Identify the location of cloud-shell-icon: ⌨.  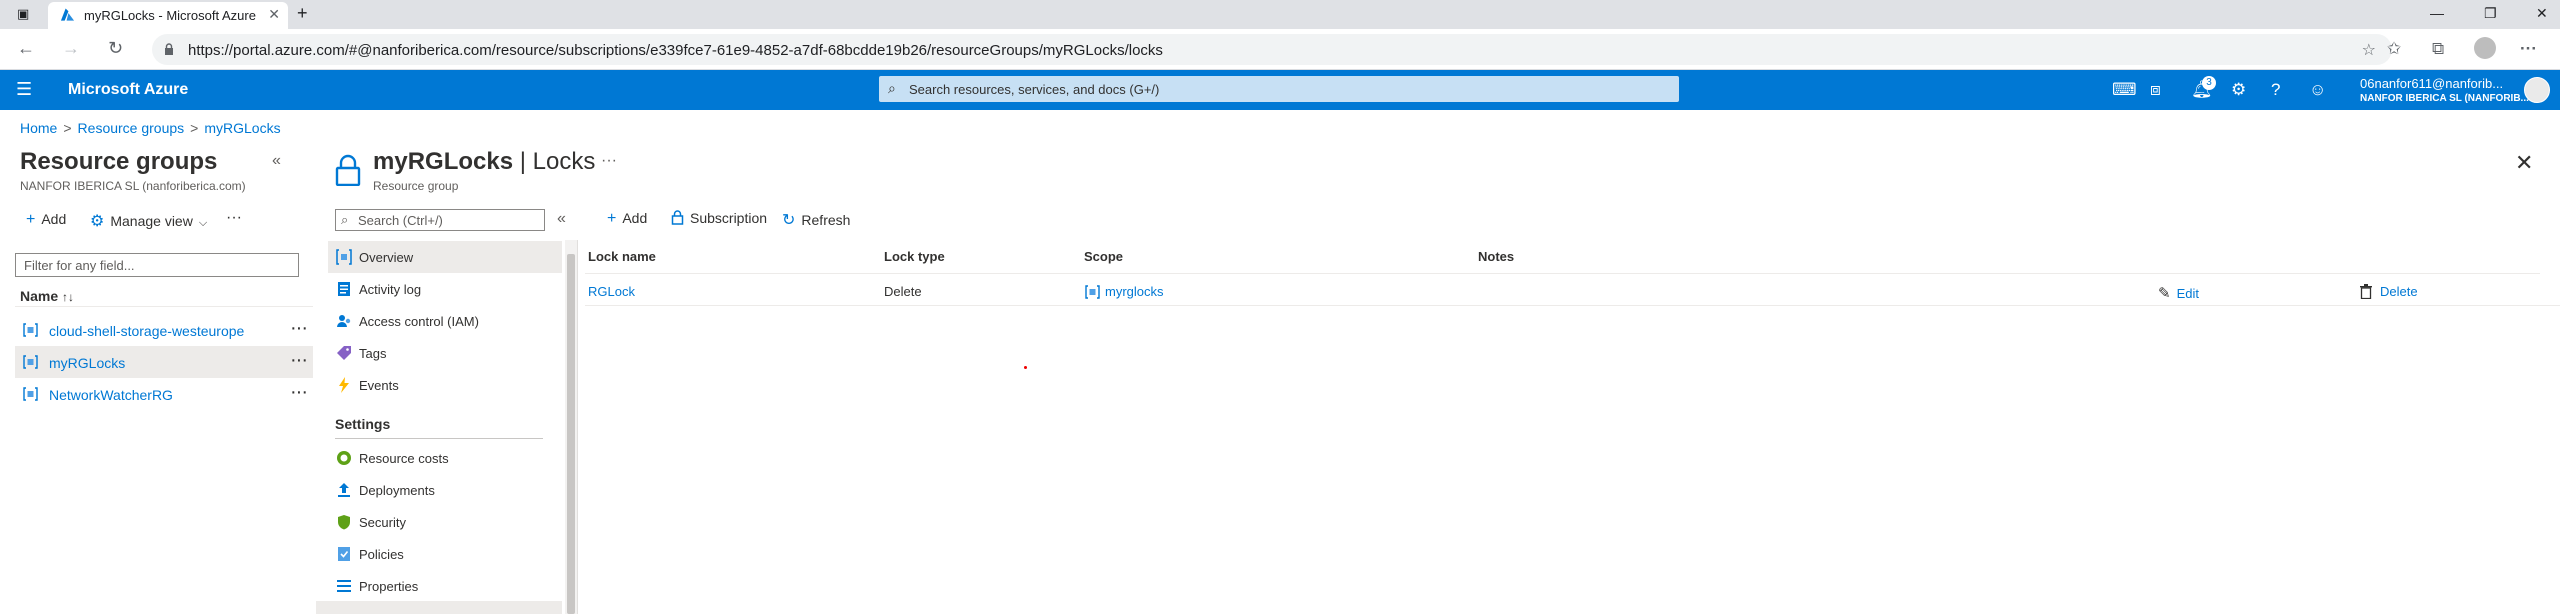
(2124, 90).